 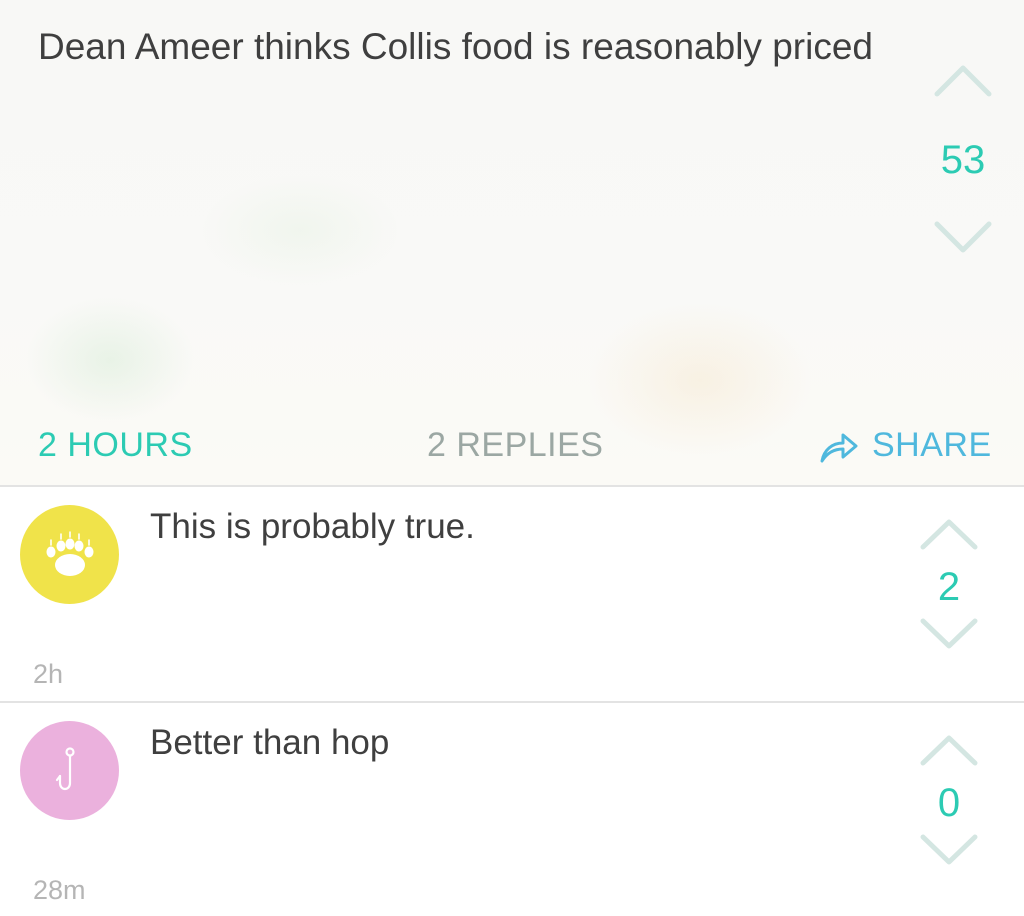 What do you see at coordinates (949, 803) in the screenshot?
I see `reply-score: 0` at bounding box center [949, 803].